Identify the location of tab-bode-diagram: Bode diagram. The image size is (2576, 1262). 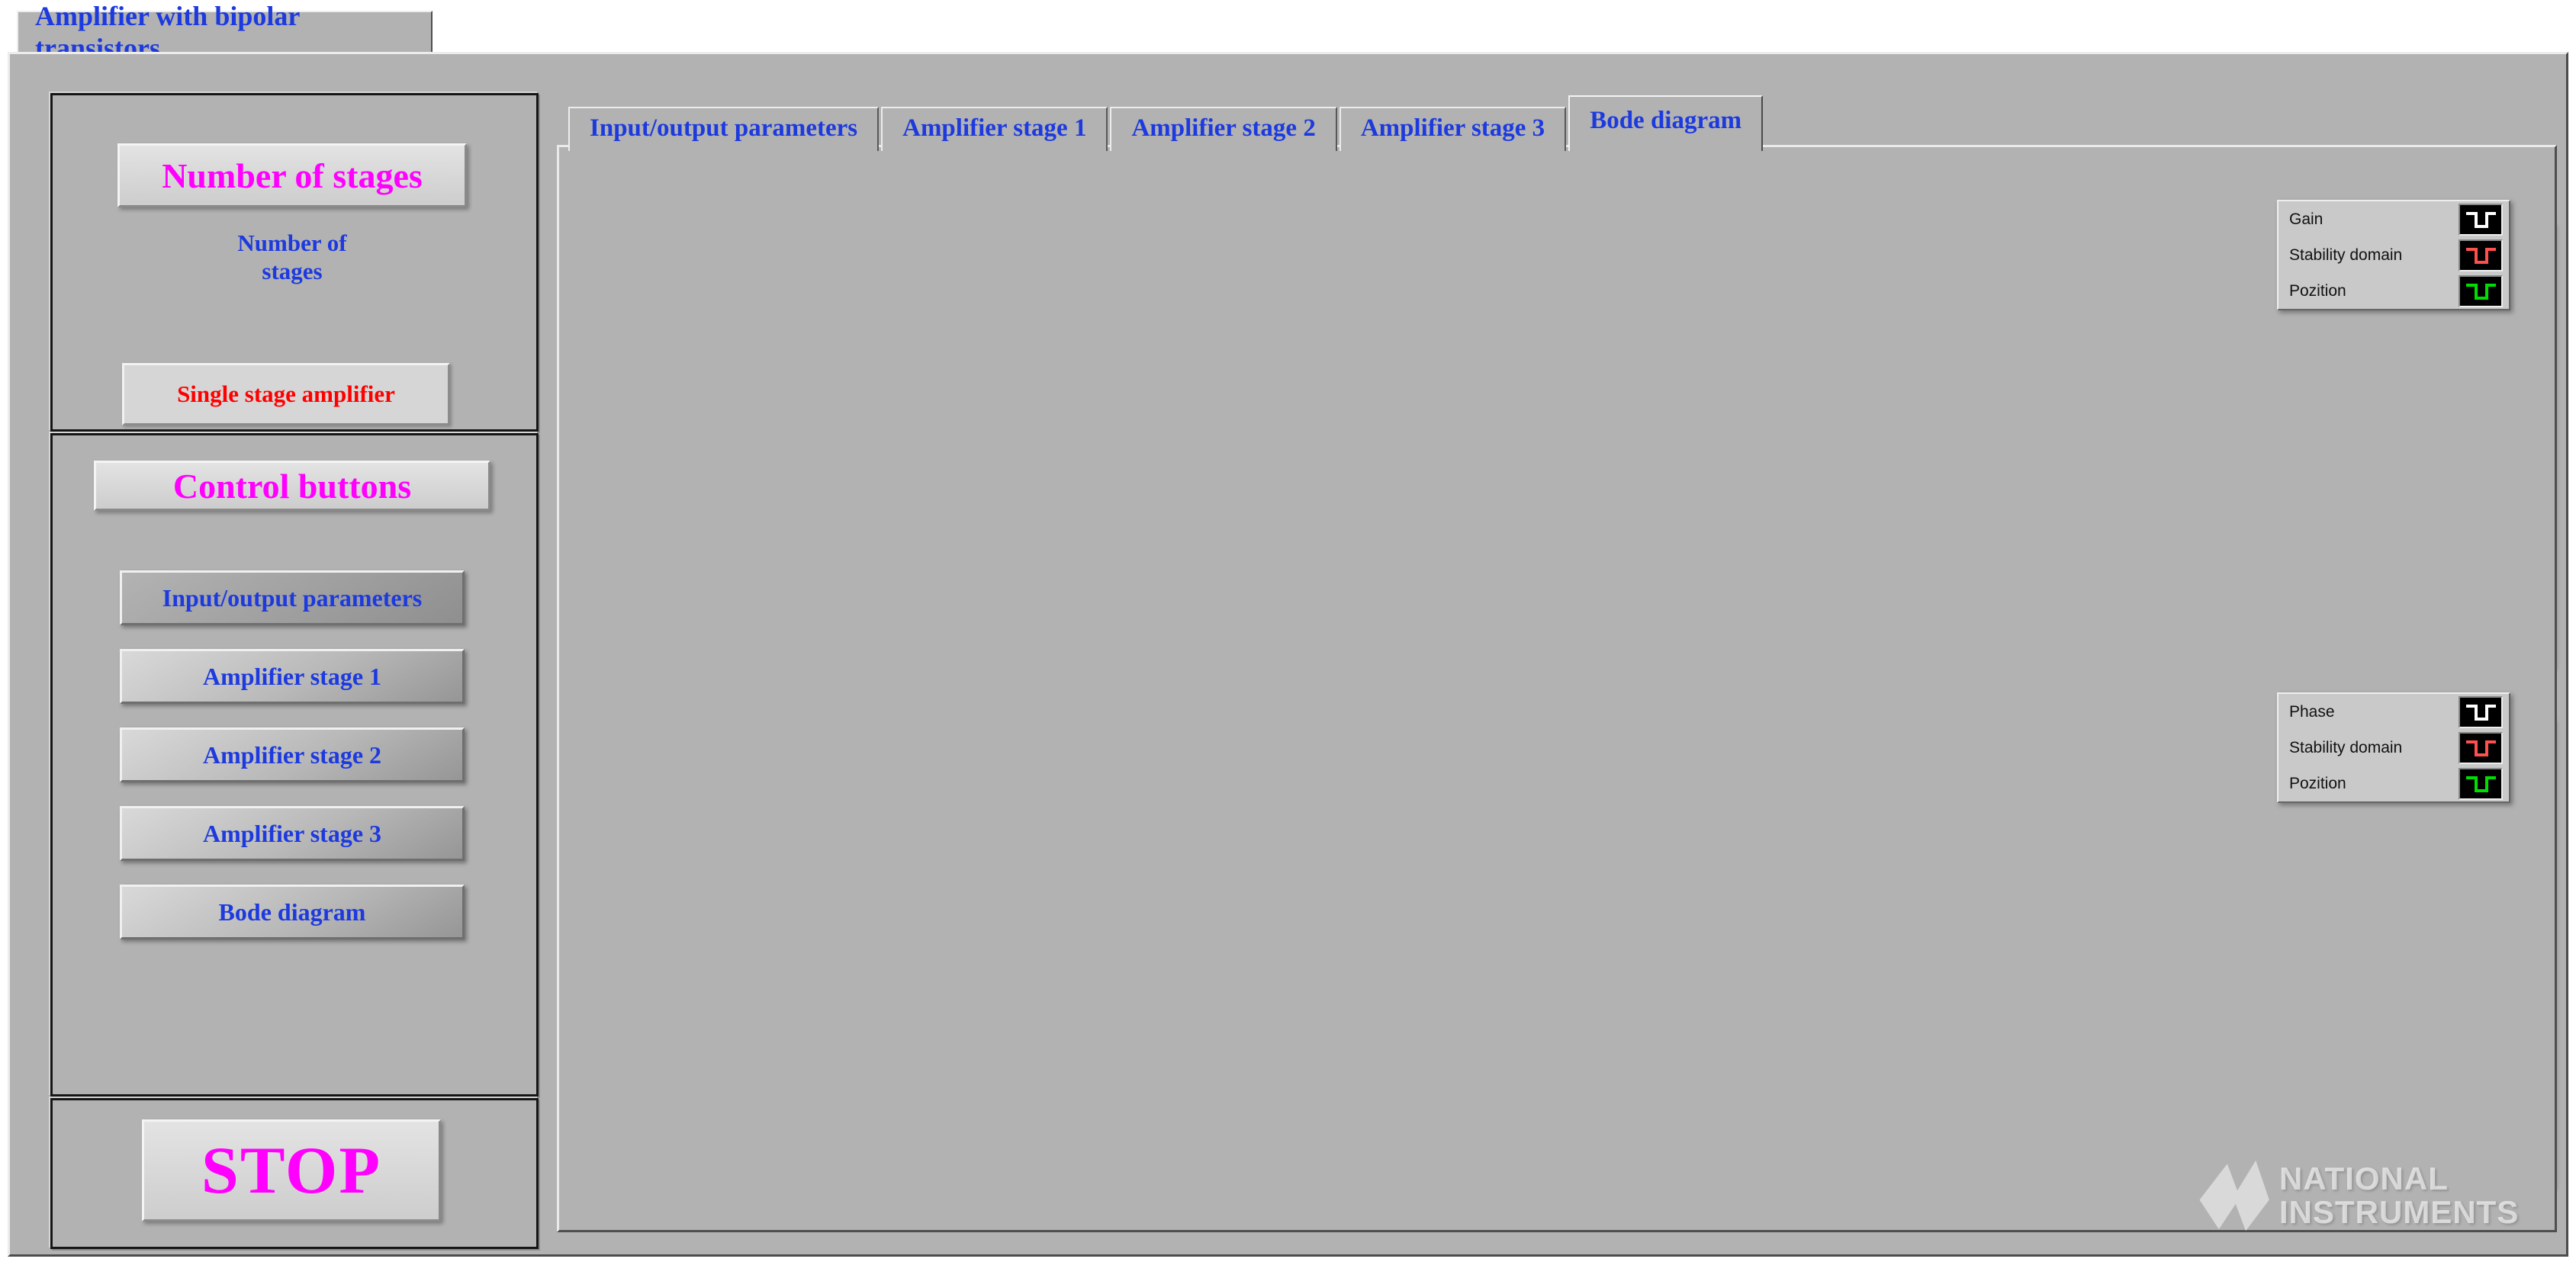
(1666, 123).